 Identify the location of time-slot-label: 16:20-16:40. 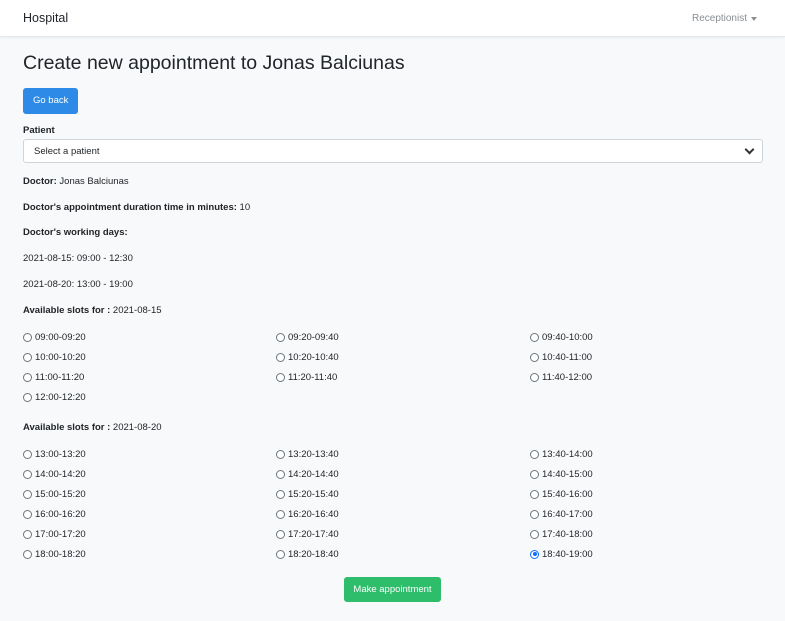
(313, 514).